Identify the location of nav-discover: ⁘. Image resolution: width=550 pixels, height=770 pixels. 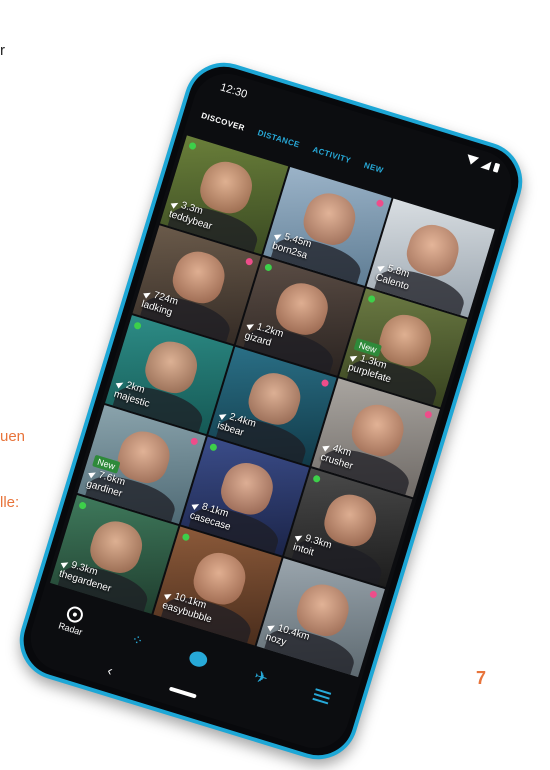
(137, 640).